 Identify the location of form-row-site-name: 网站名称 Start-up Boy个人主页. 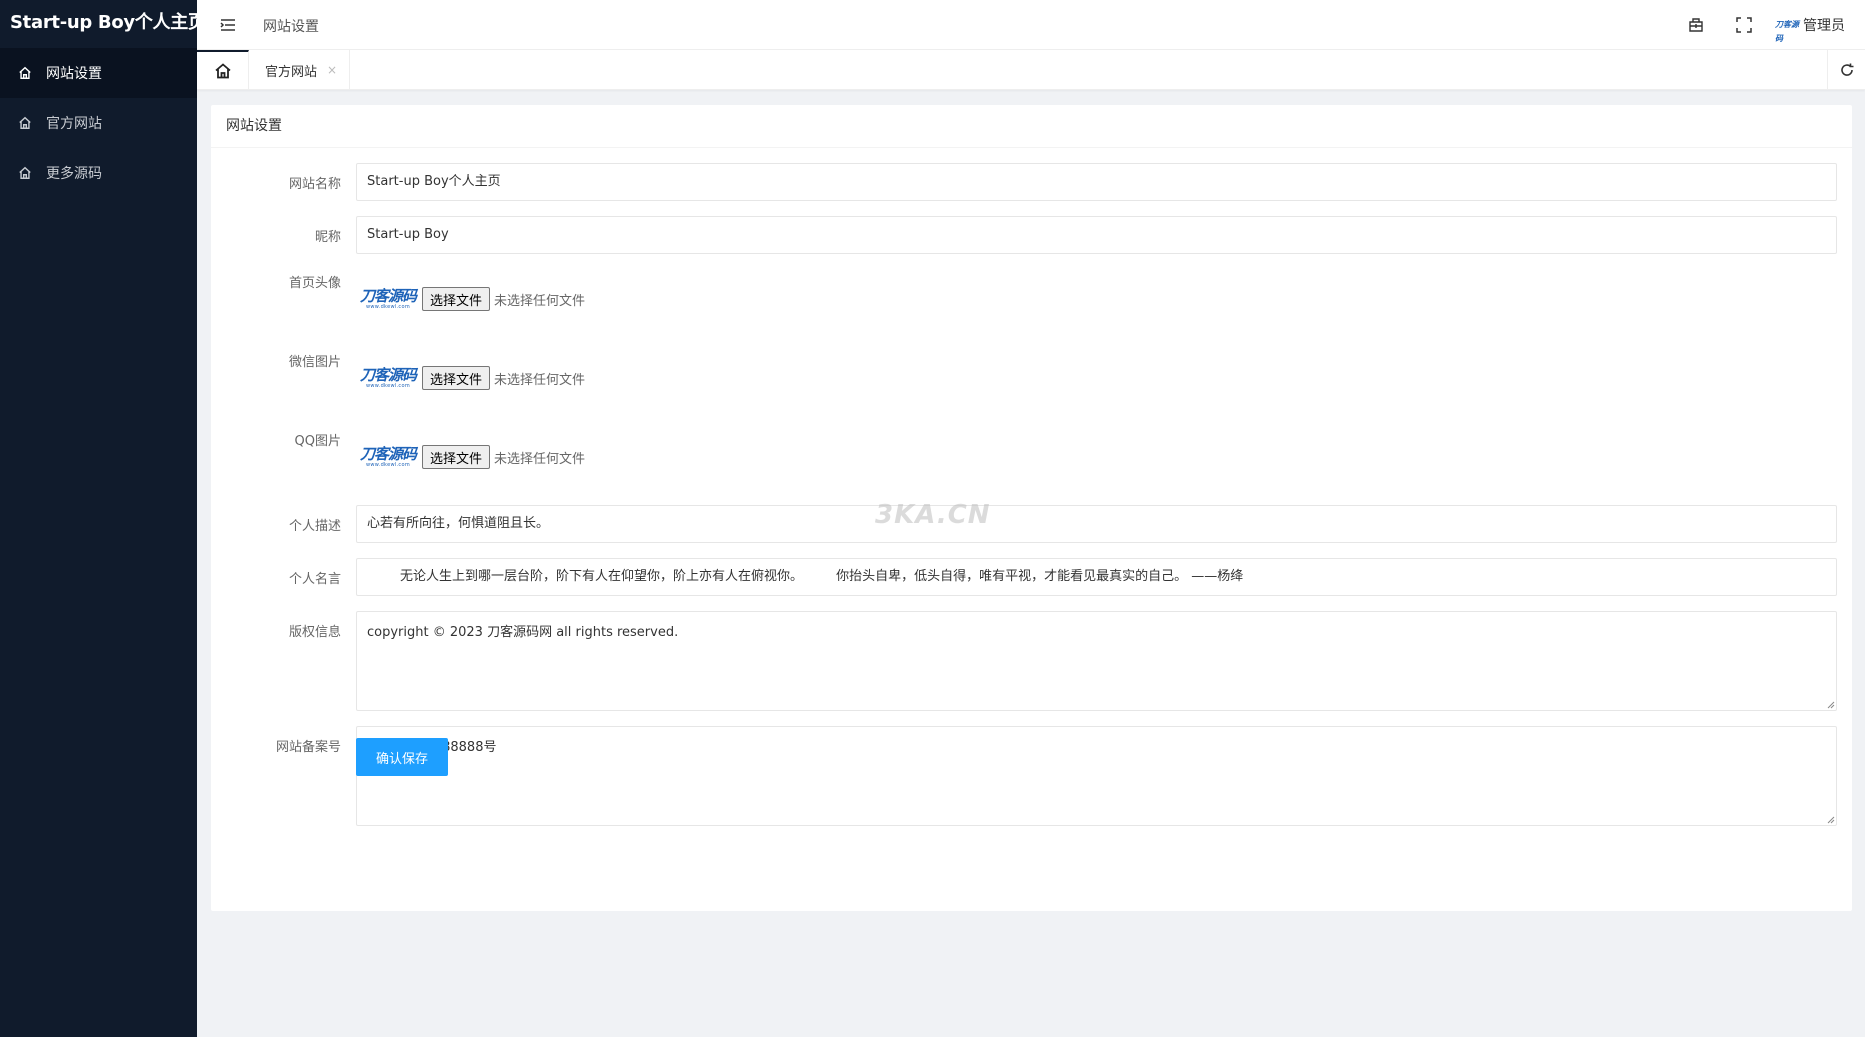
(1024, 182).